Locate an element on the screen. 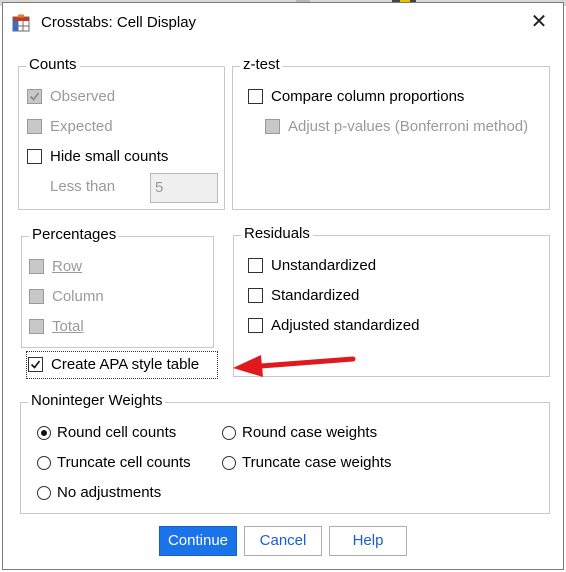 This screenshot has width=566, height=572. observed-label: Observed is located at coordinates (83, 96).